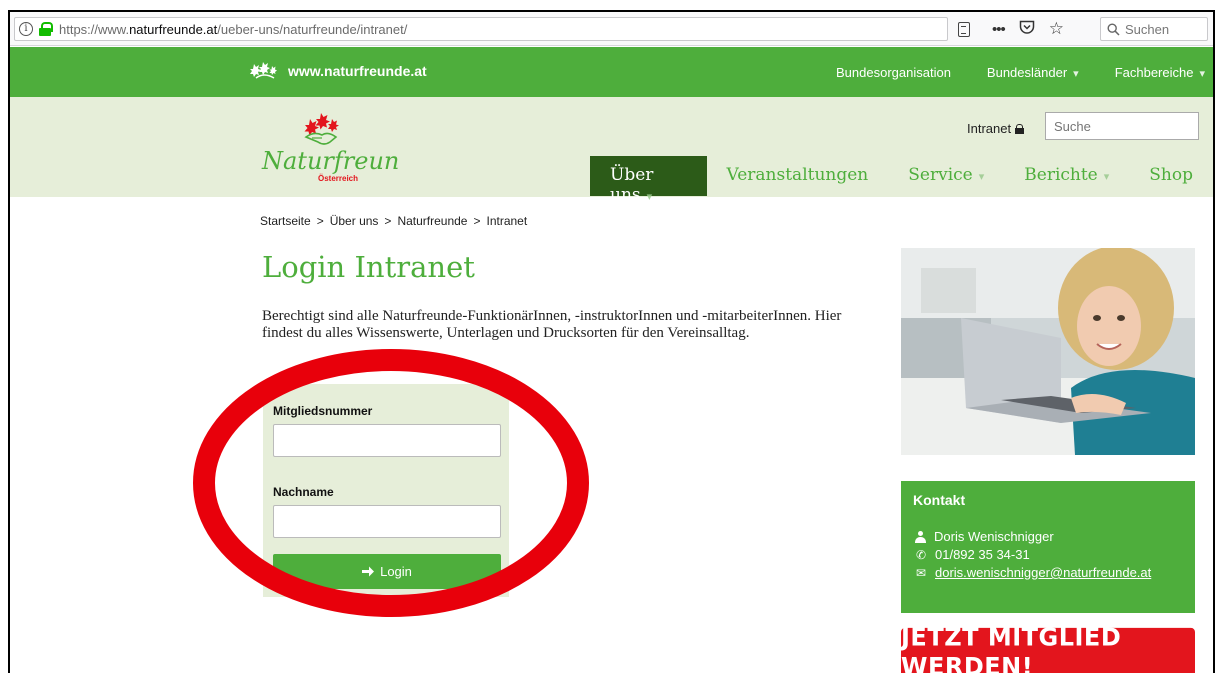 The width and height of the screenshot is (1223, 673). I want to click on contact-email-row: ✉ doris.wenischnigger@naturfreunde.at, so click(1033, 572).